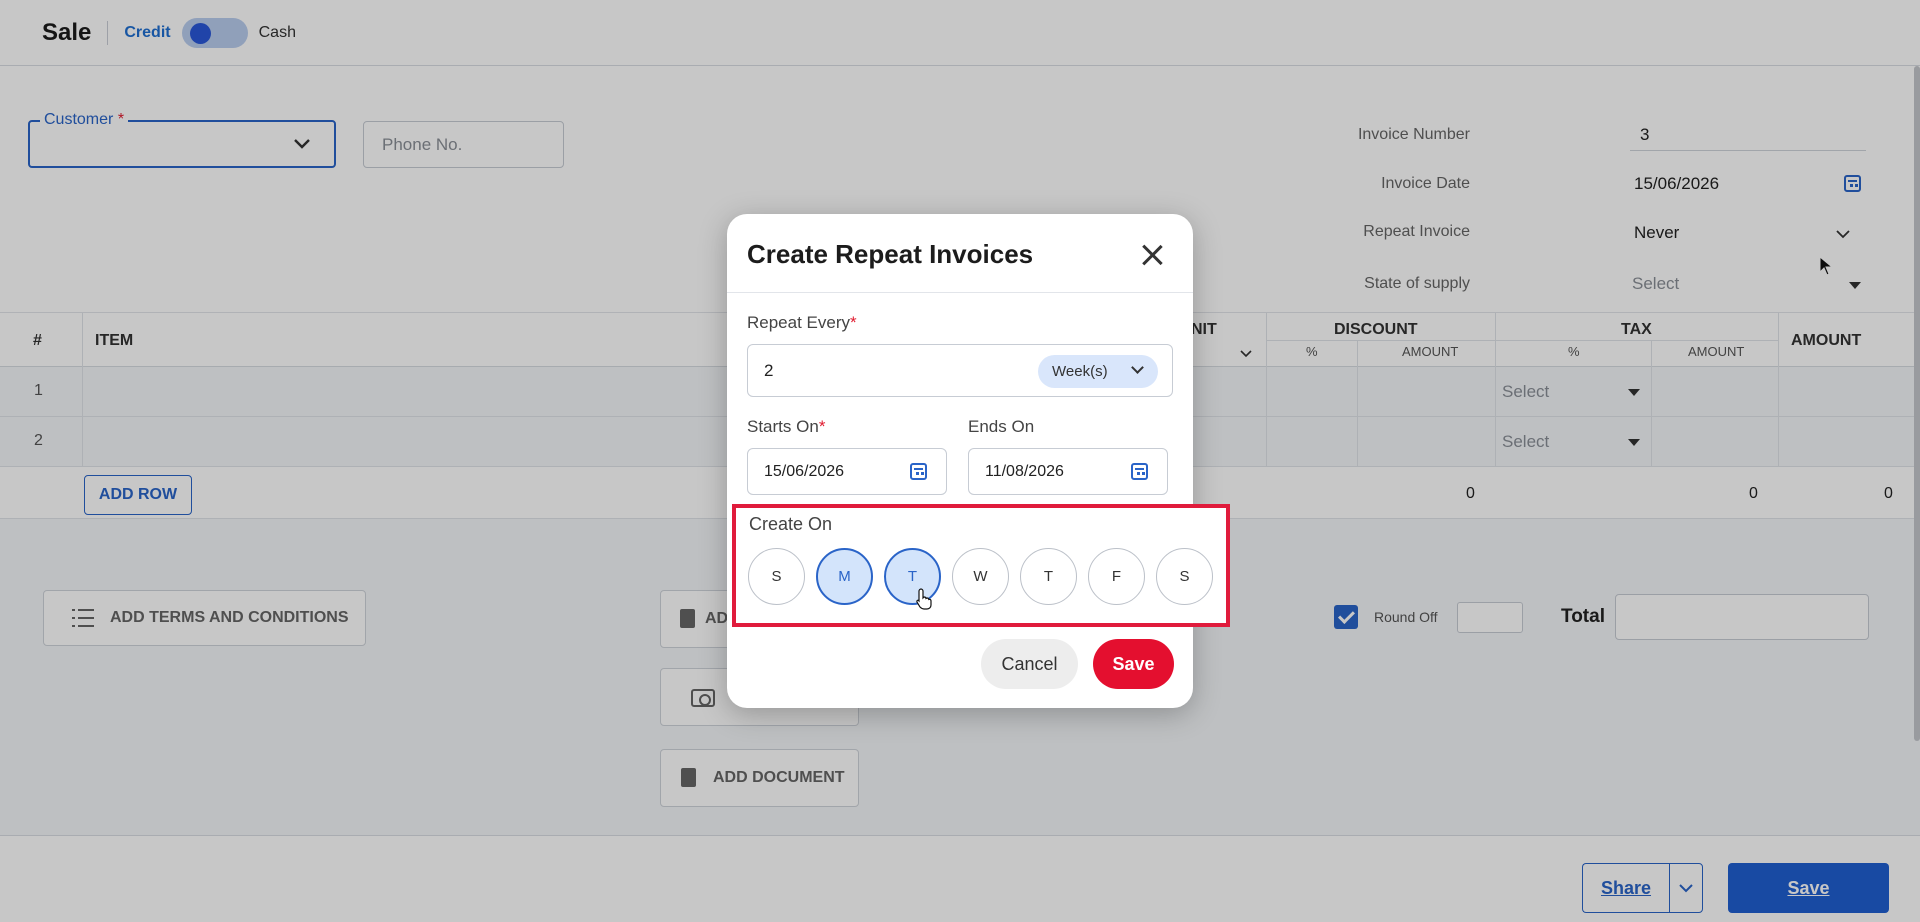 The image size is (1920, 922). Describe the element at coordinates (847, 471) in the screenshot. I see `starts-on-input: 15/06/2026` at that location.